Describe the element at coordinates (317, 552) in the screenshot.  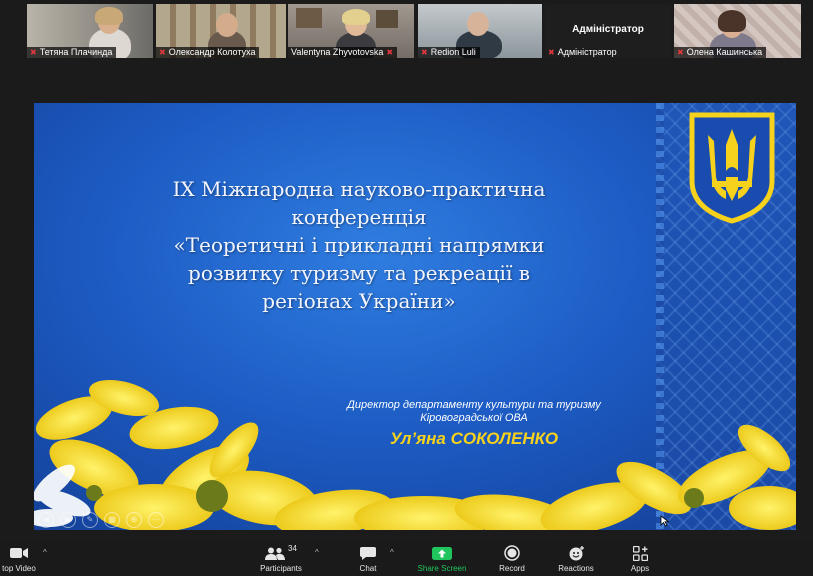
I see `participants-options-caret-icon: ^` at that location.